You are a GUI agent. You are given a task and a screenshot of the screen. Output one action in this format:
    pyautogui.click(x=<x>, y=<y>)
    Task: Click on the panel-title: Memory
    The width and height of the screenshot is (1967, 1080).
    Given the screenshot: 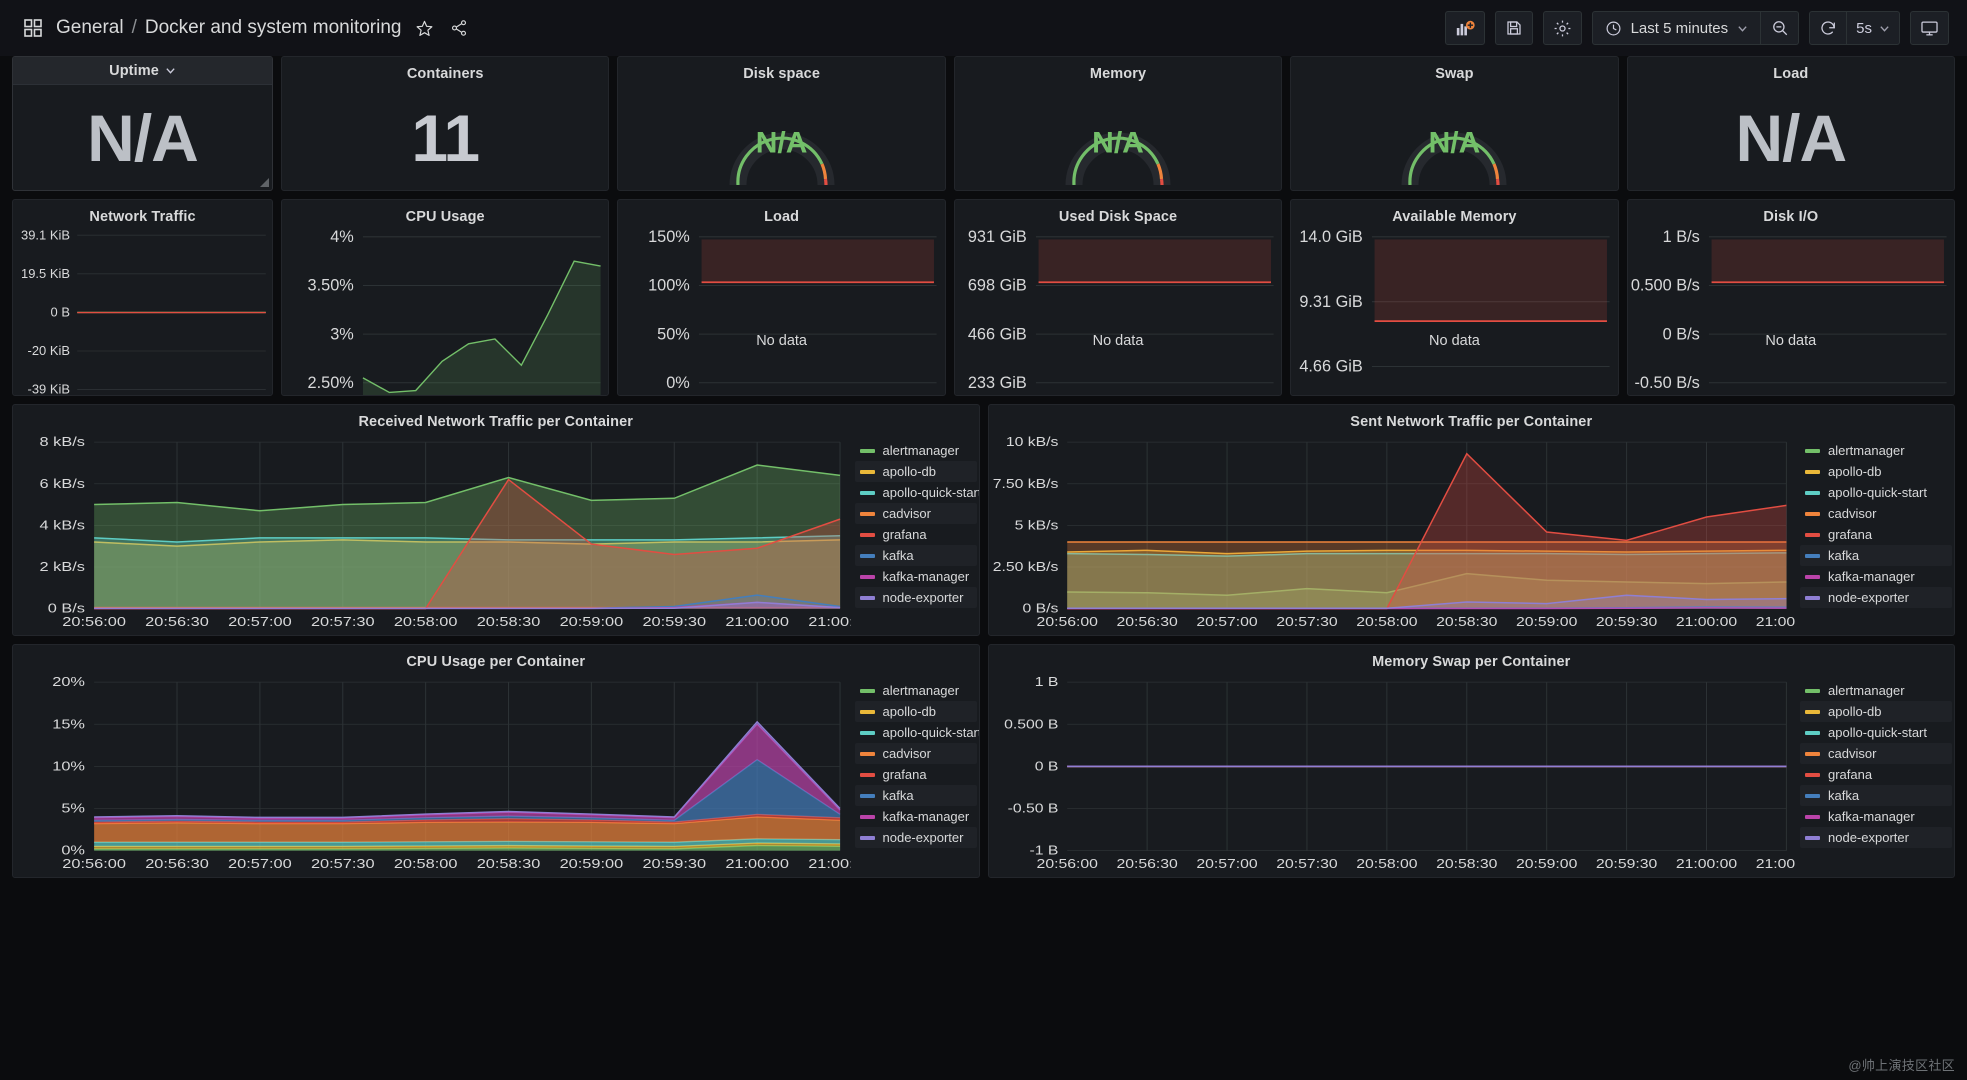 What is the action you would take?
    pyautogui.click(x=1118, y=74)
    